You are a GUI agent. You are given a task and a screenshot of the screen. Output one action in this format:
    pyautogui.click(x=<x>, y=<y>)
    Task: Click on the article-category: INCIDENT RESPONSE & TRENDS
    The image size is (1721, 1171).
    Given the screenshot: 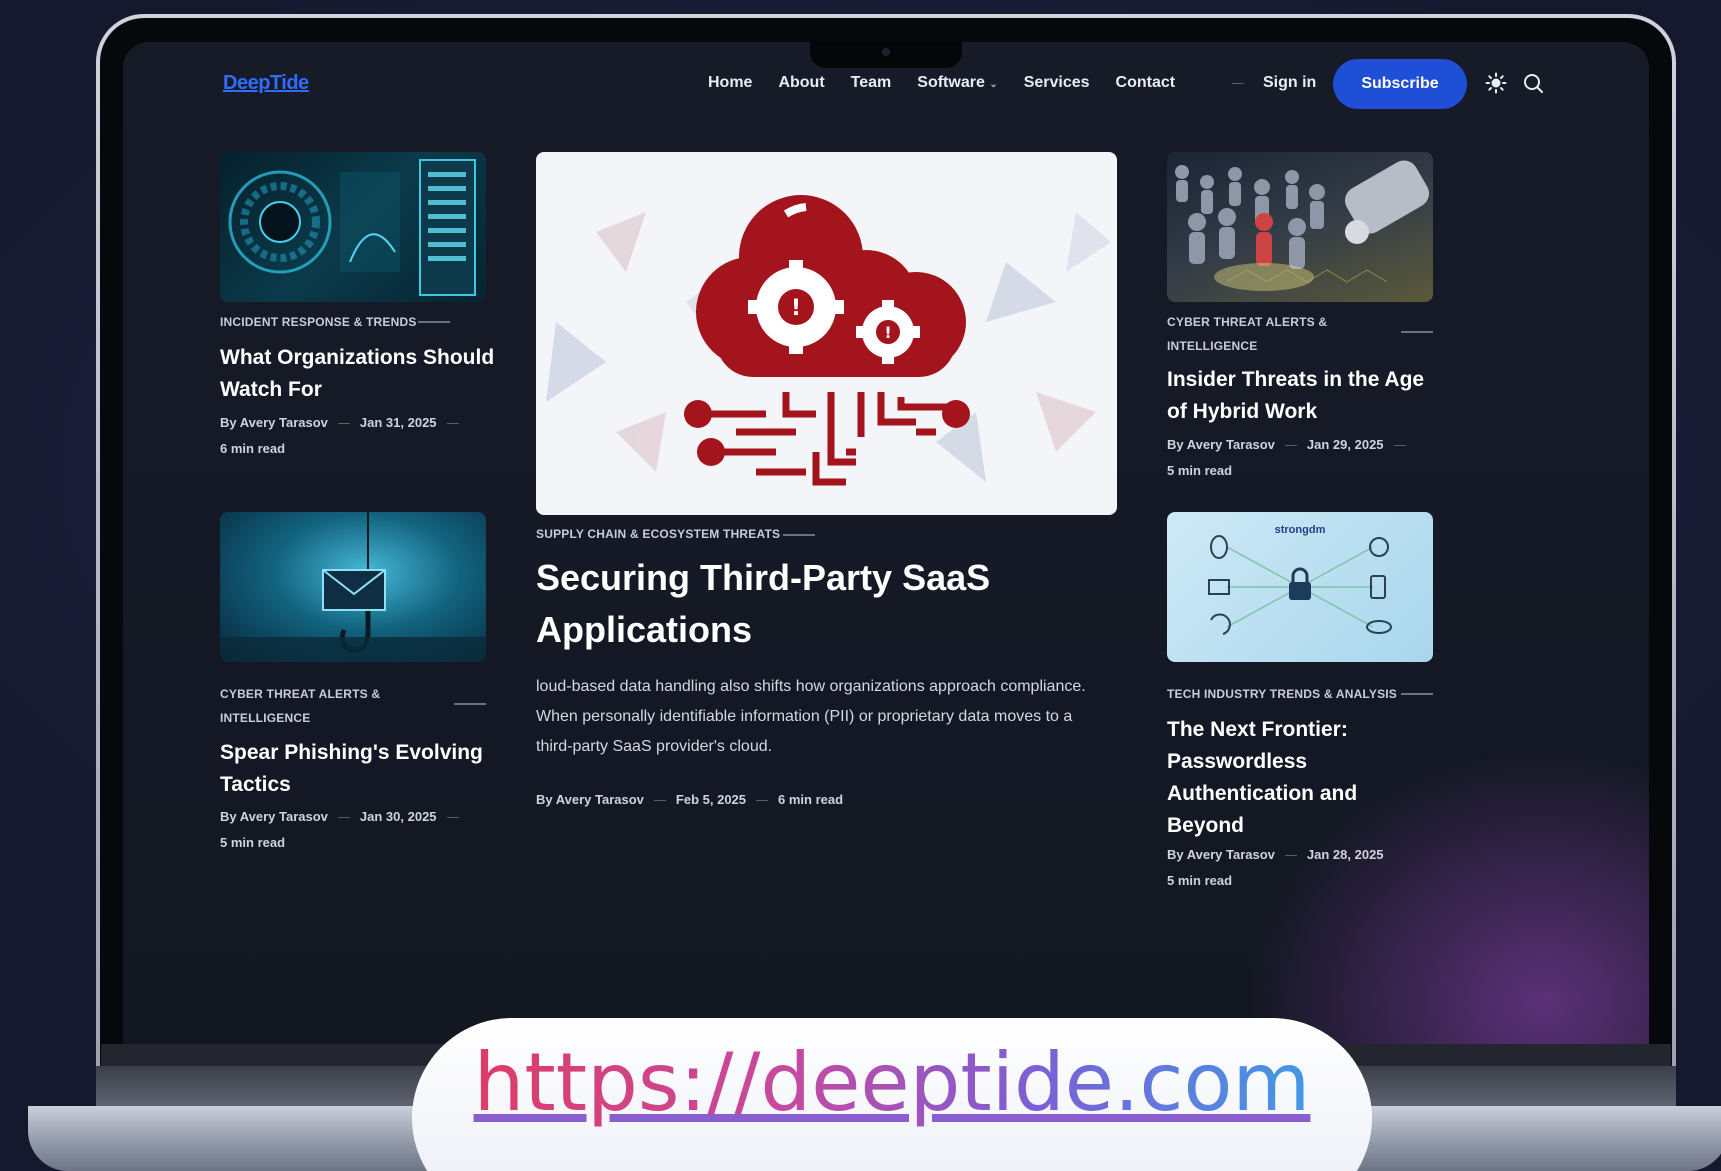 What is the action you would take?
    pyautogui.click(x=320, y=322)
    